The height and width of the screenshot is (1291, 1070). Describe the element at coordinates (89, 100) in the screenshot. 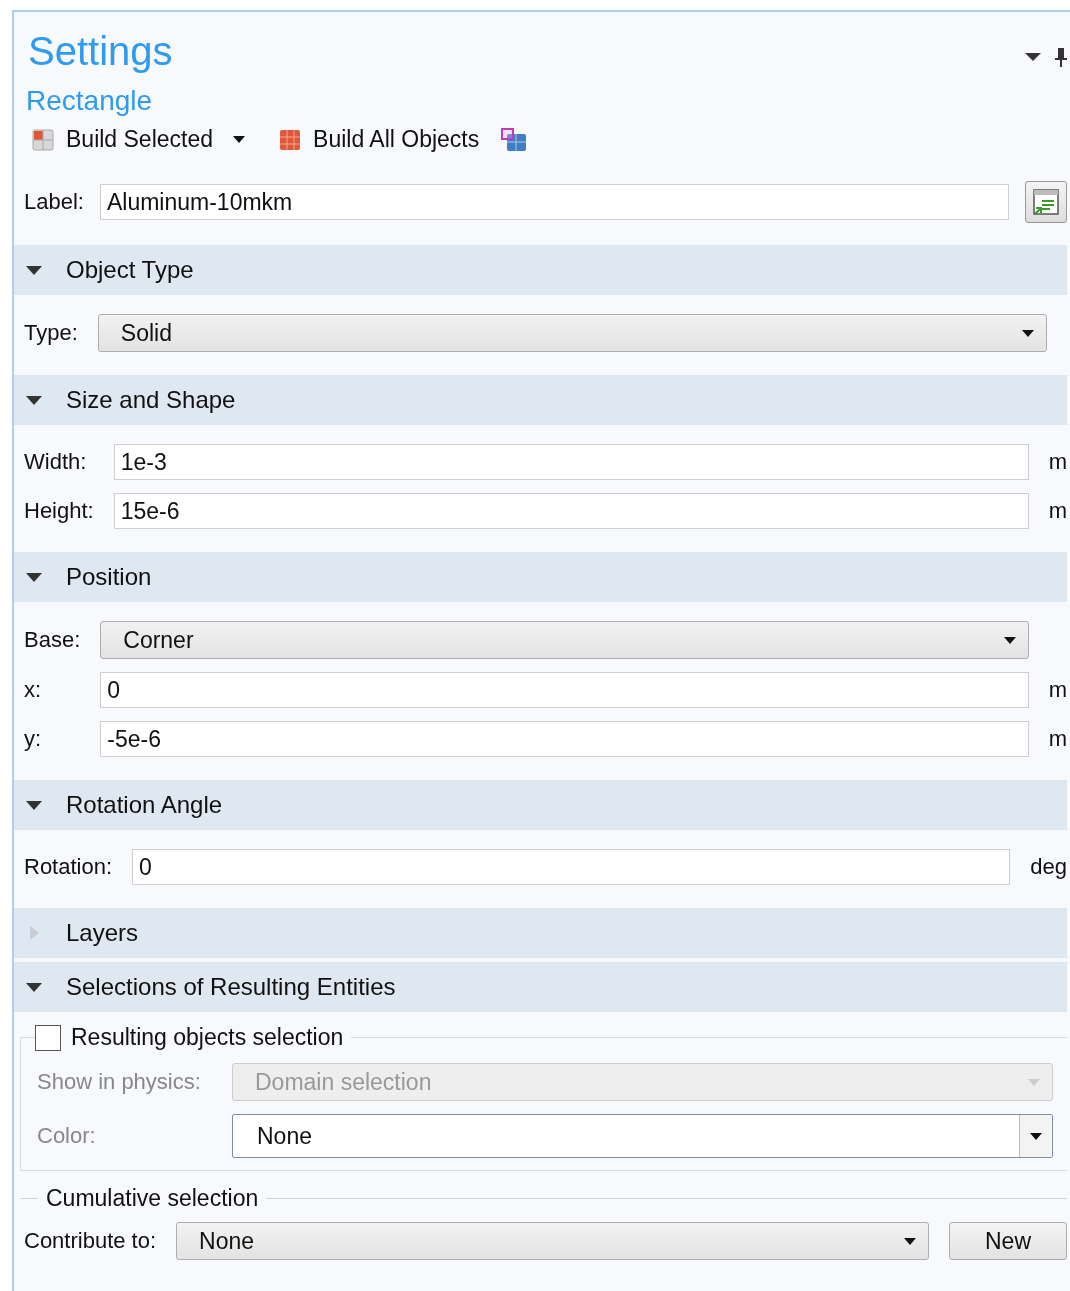

I see `node-title: Rectangle` at that location.